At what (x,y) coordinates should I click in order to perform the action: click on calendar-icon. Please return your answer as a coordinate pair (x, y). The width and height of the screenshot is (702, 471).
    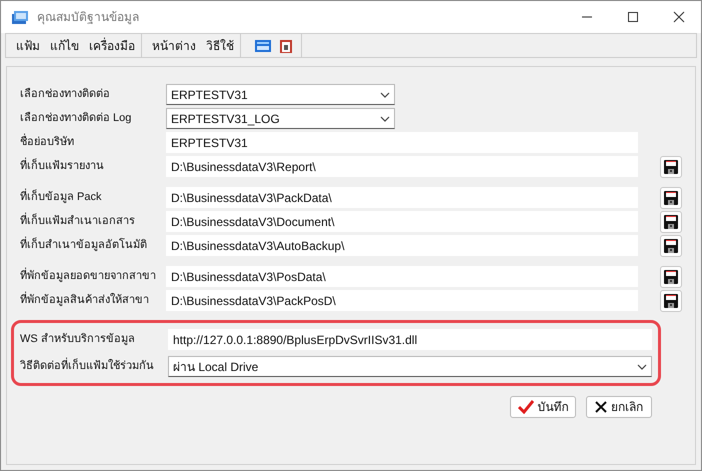
    Looking at the image, I should click on (286, 46).